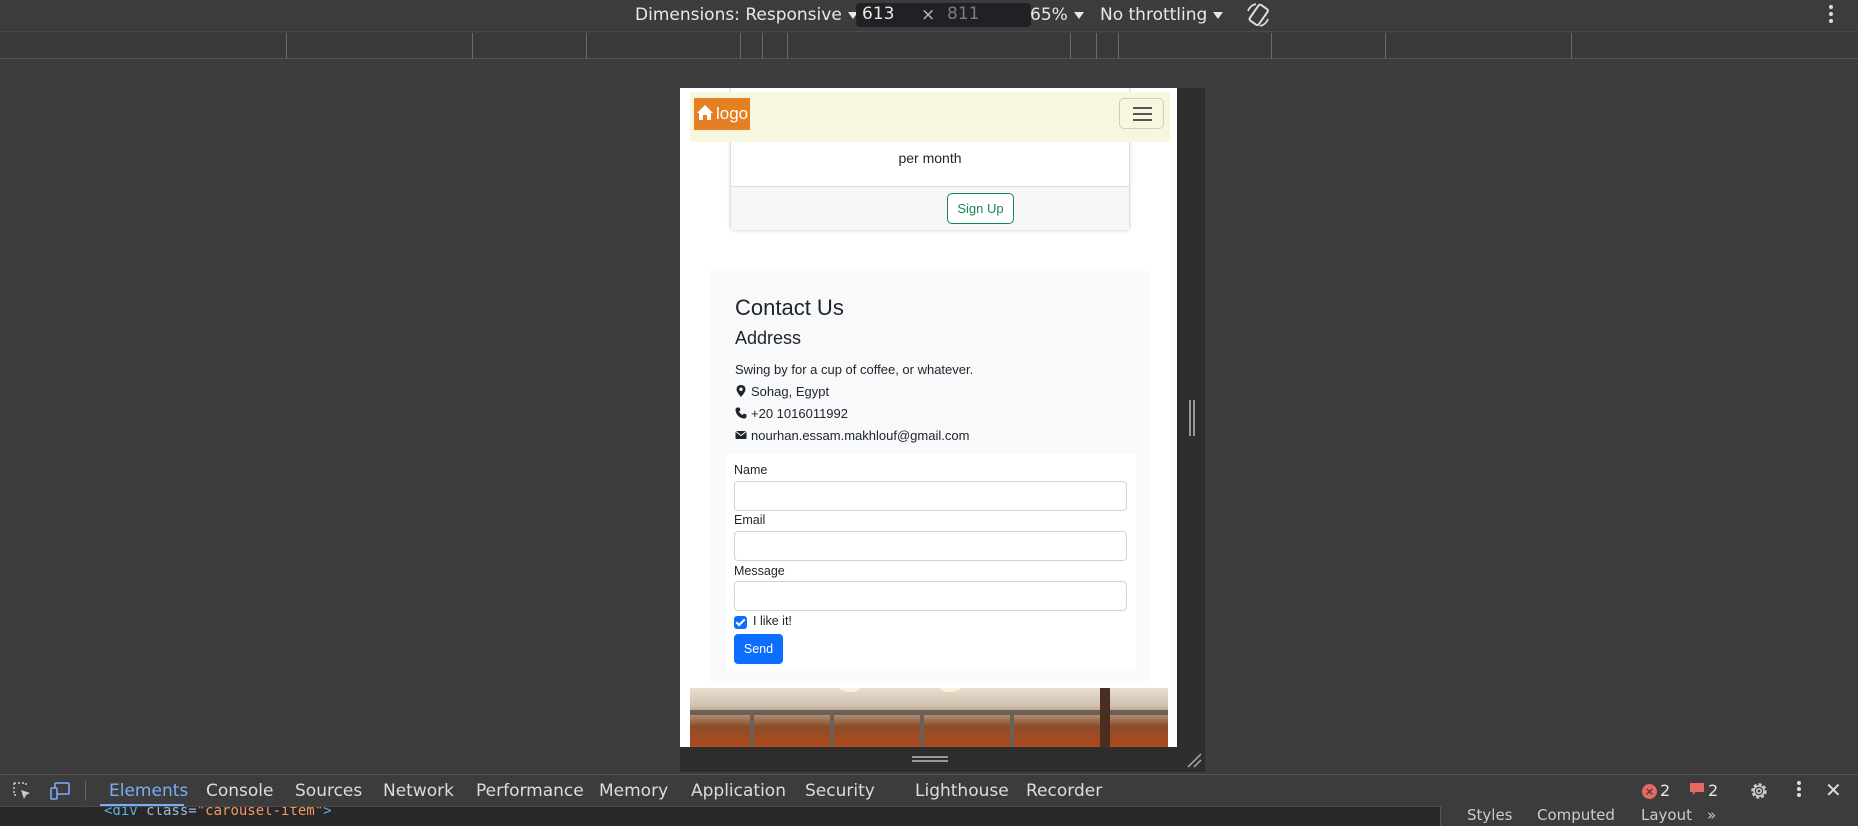 This screenshot has height=826, width=1858. What do you see at coordinates (1697, 789) in the screenshot?
I see `issue-icon` at bounding box center [1697, 789].